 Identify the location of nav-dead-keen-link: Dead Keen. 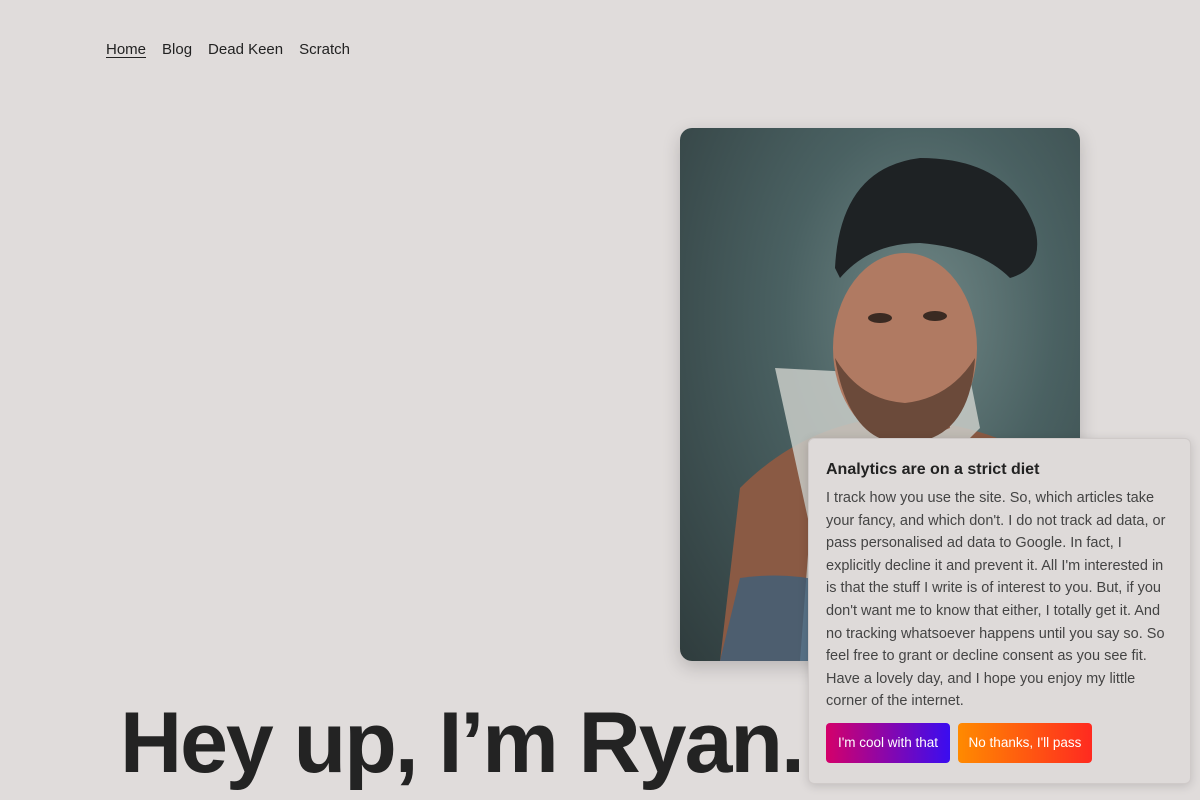
(245, 49).